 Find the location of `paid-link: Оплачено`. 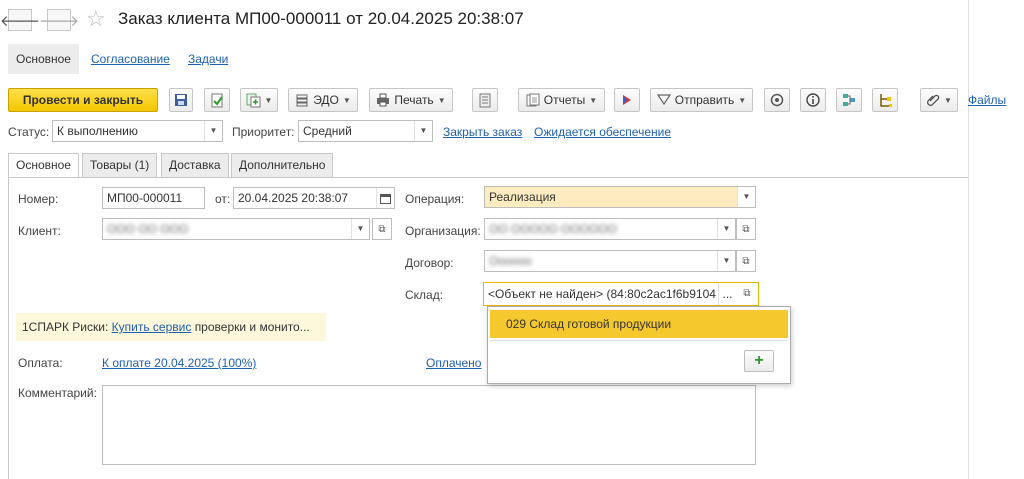

paid-link: Оплачено is located at coordinates (453, 363).